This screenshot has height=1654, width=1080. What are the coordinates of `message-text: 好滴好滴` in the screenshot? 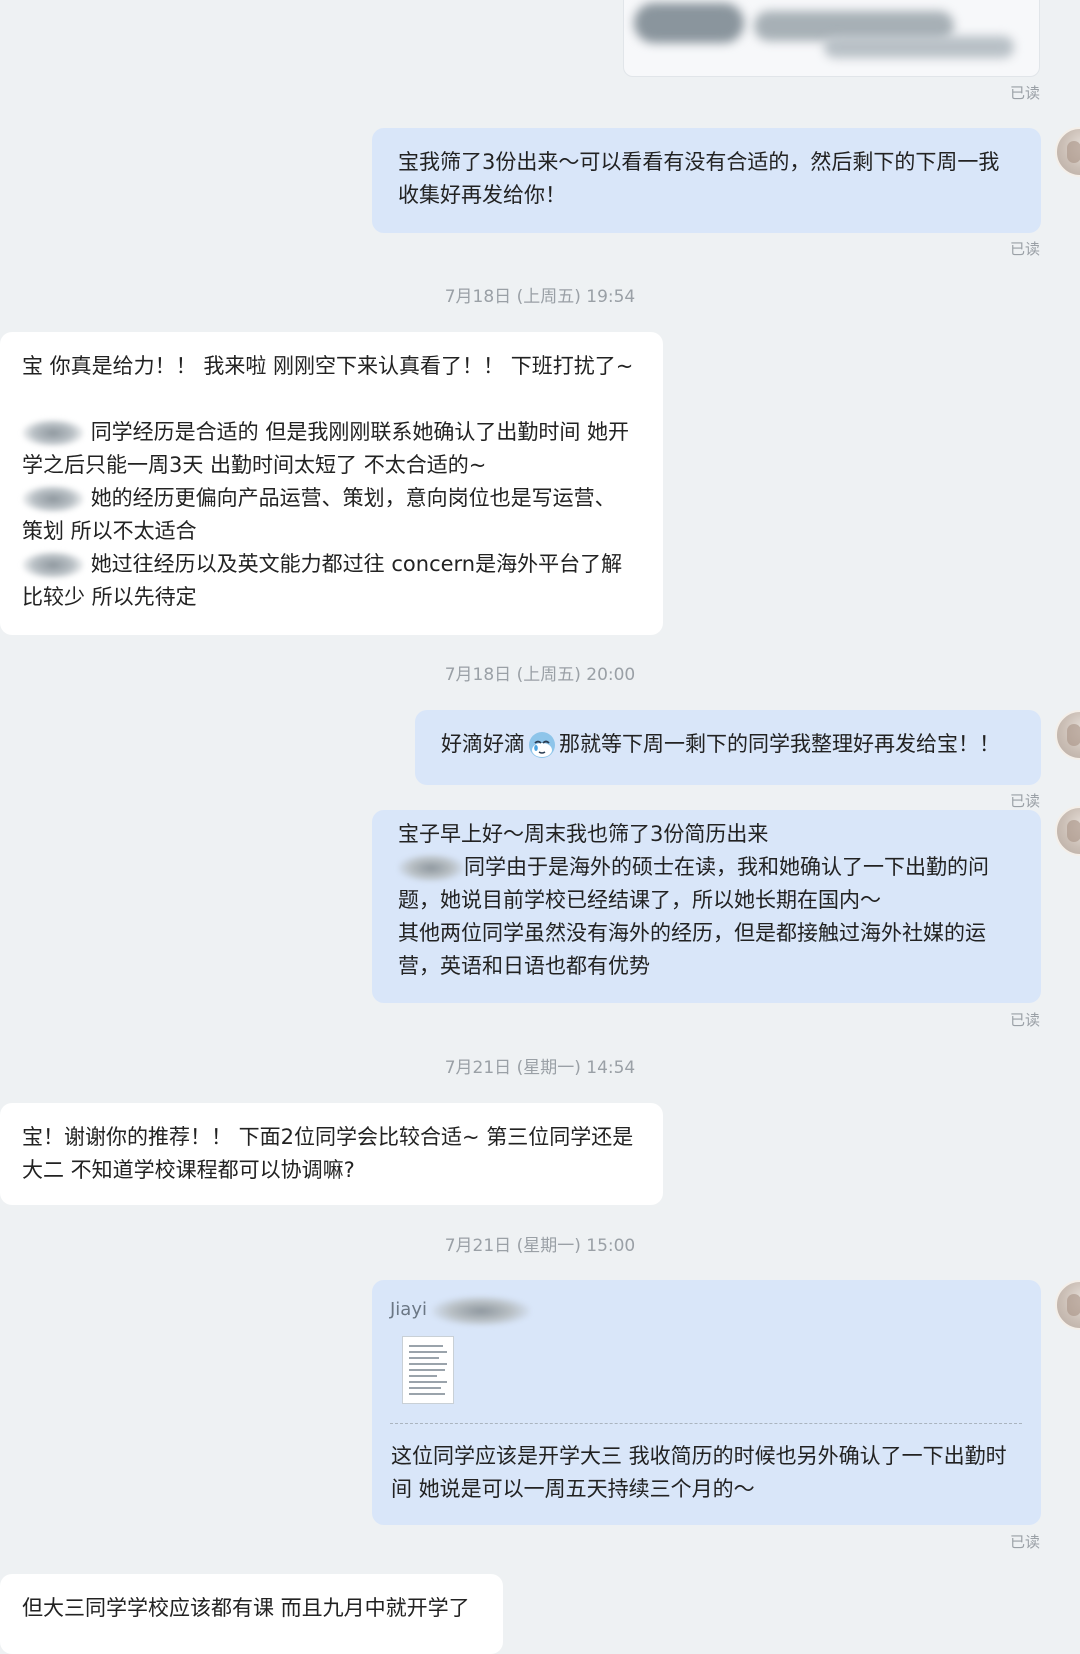 It's located at (483, 744).